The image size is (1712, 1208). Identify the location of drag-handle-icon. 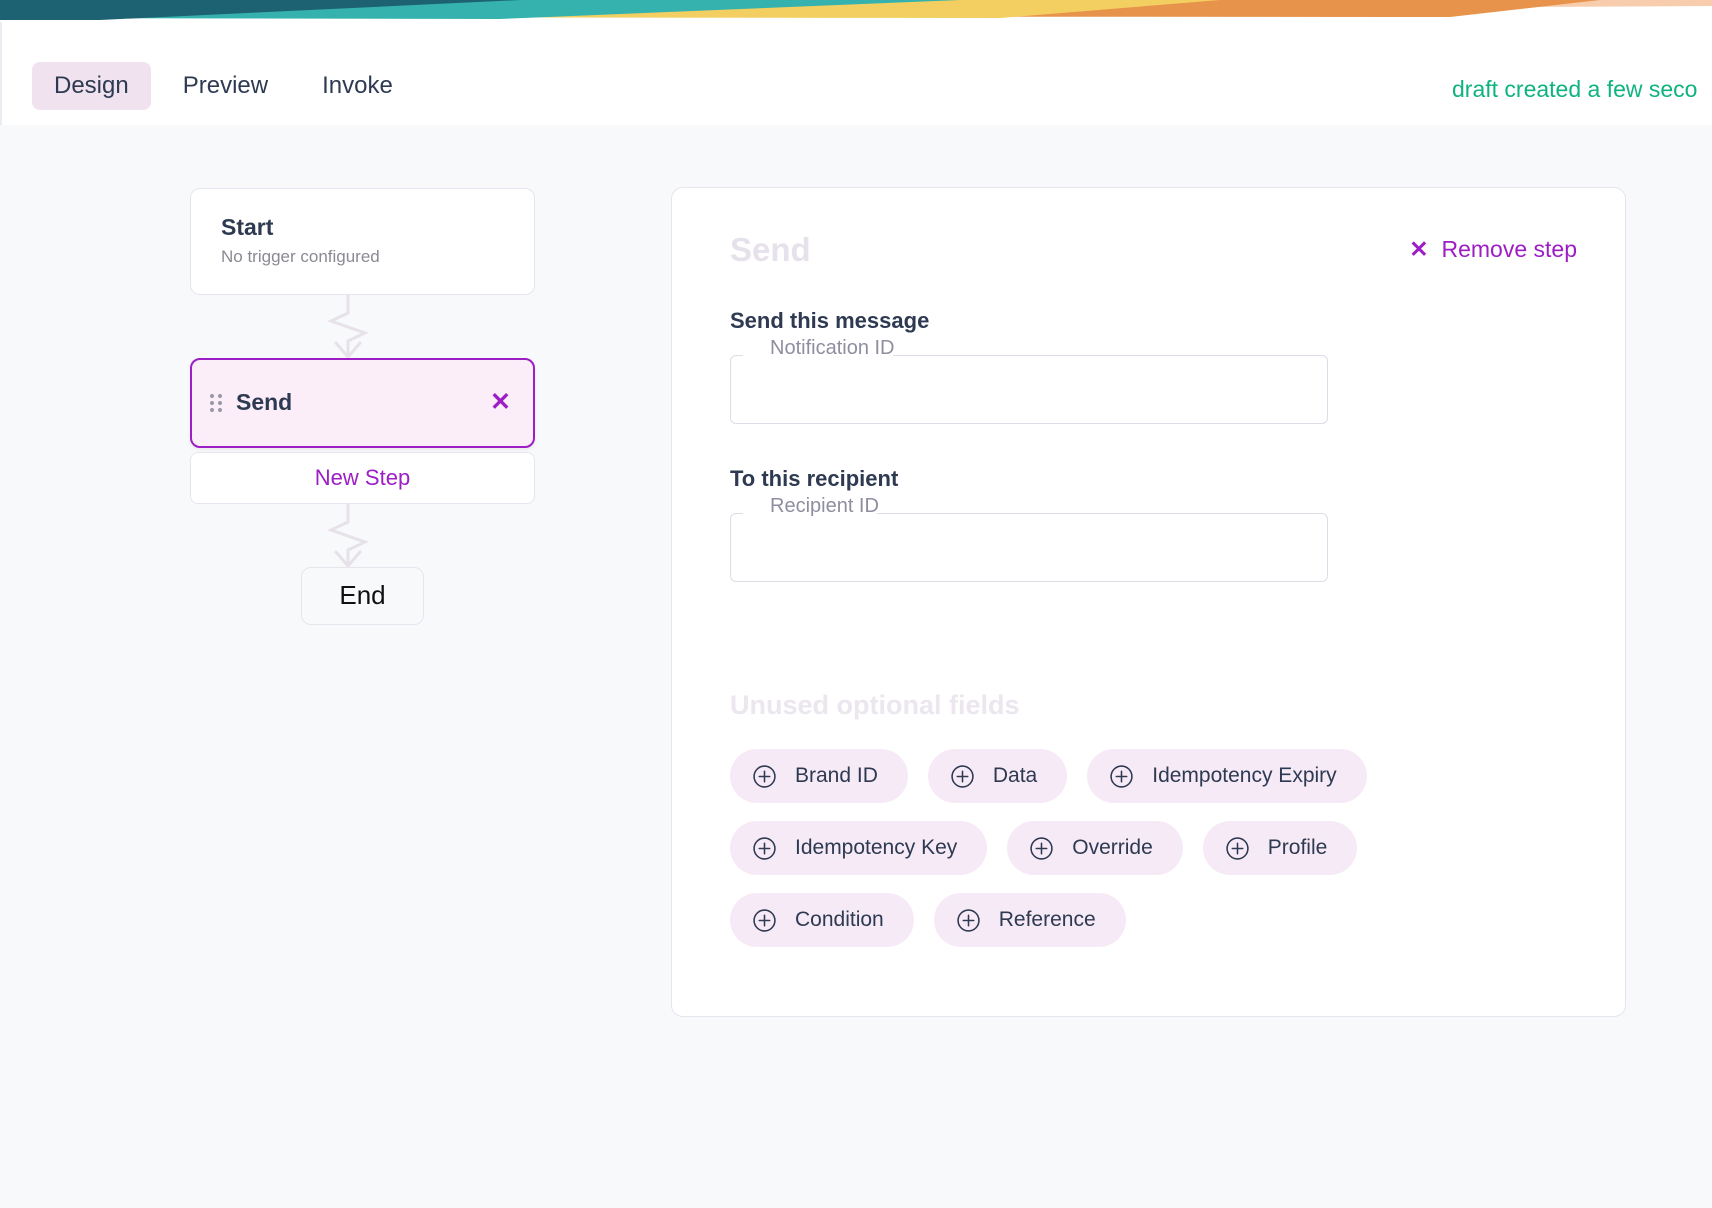
(216, 402).